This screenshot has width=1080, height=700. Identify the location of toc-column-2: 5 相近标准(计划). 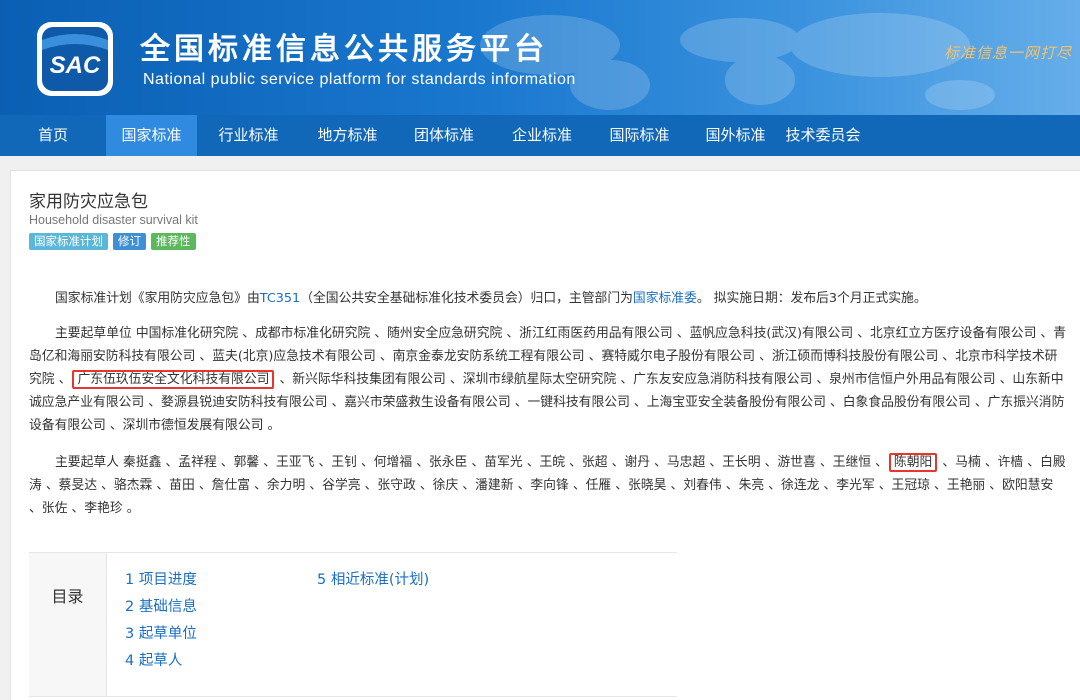
(373, 580).